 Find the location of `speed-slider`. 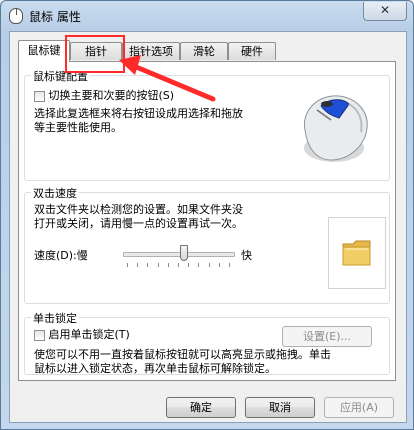

speed-slider is located at coordinates (179, 258).